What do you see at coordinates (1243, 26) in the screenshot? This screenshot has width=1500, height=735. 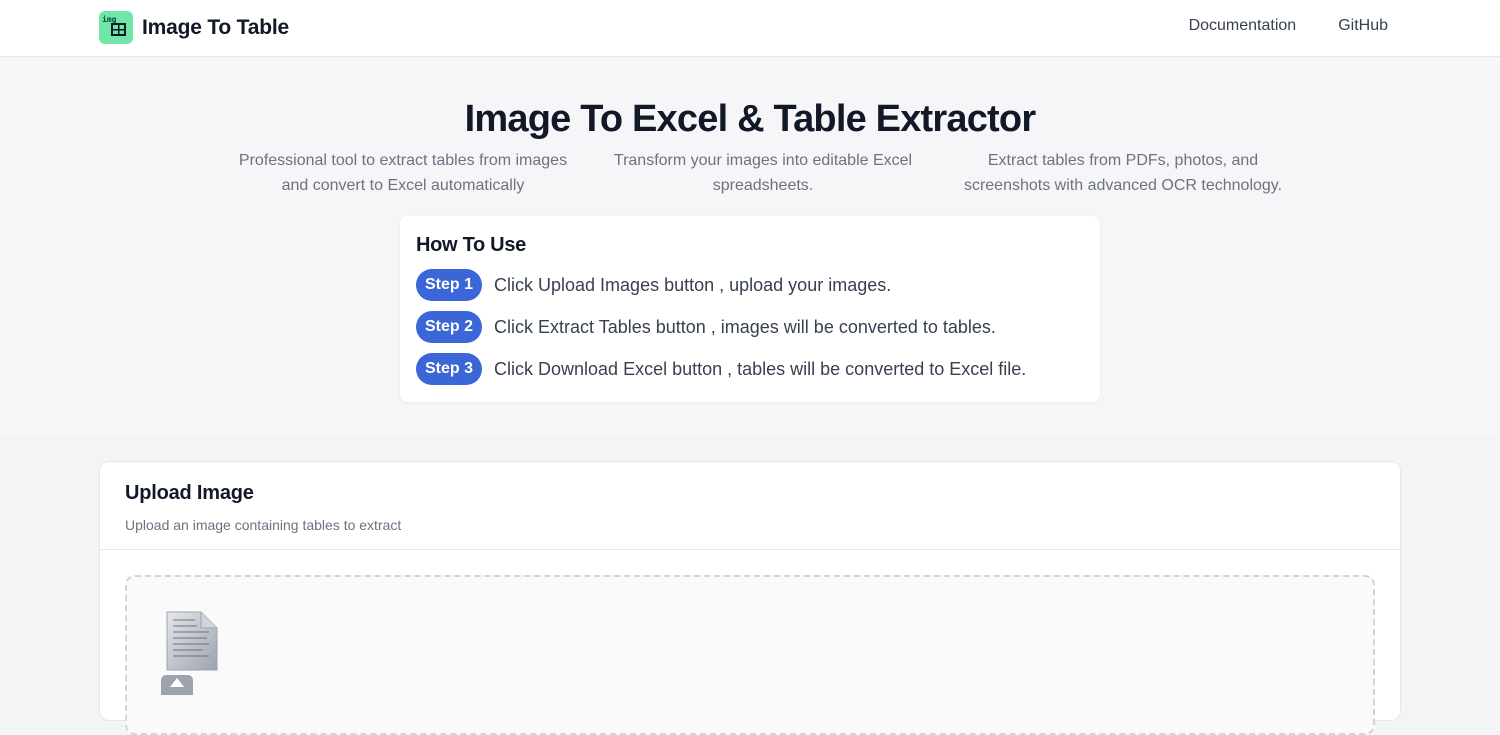 I see `nav-link-documentation: Documentation` at bounding box center [1243, 26].